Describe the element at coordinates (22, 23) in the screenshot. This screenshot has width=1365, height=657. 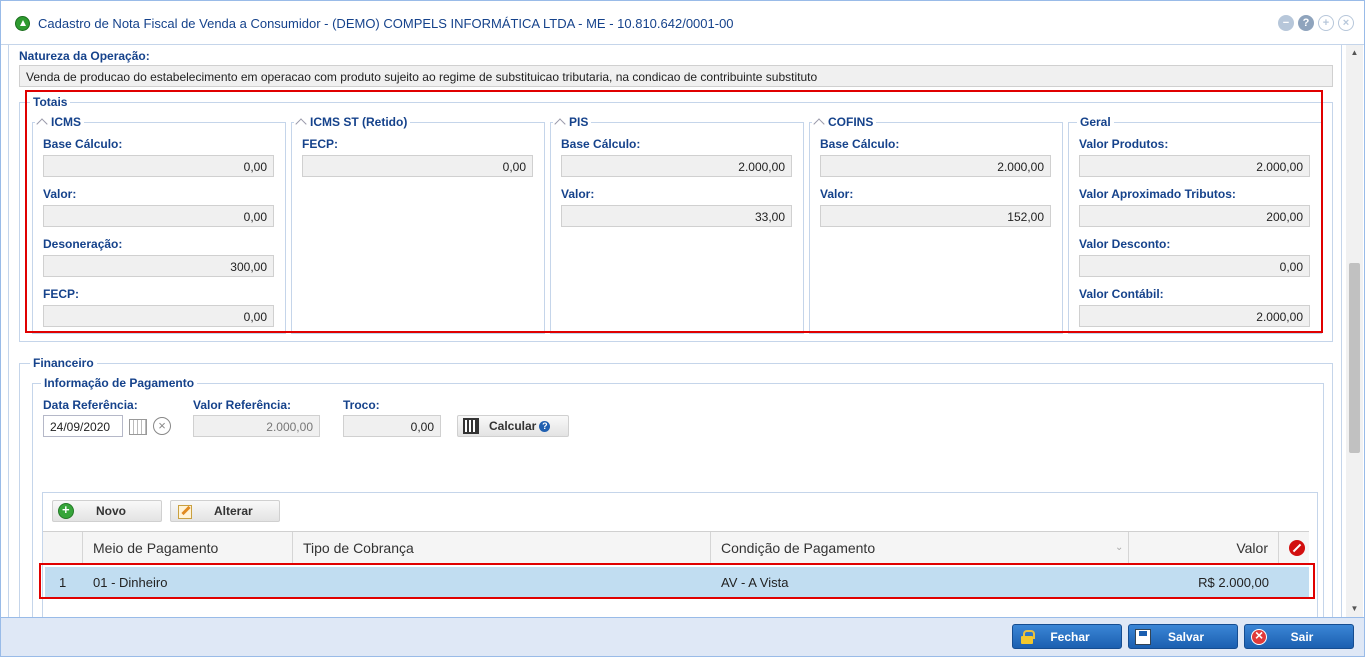
I see `add-document-icon` at that location.